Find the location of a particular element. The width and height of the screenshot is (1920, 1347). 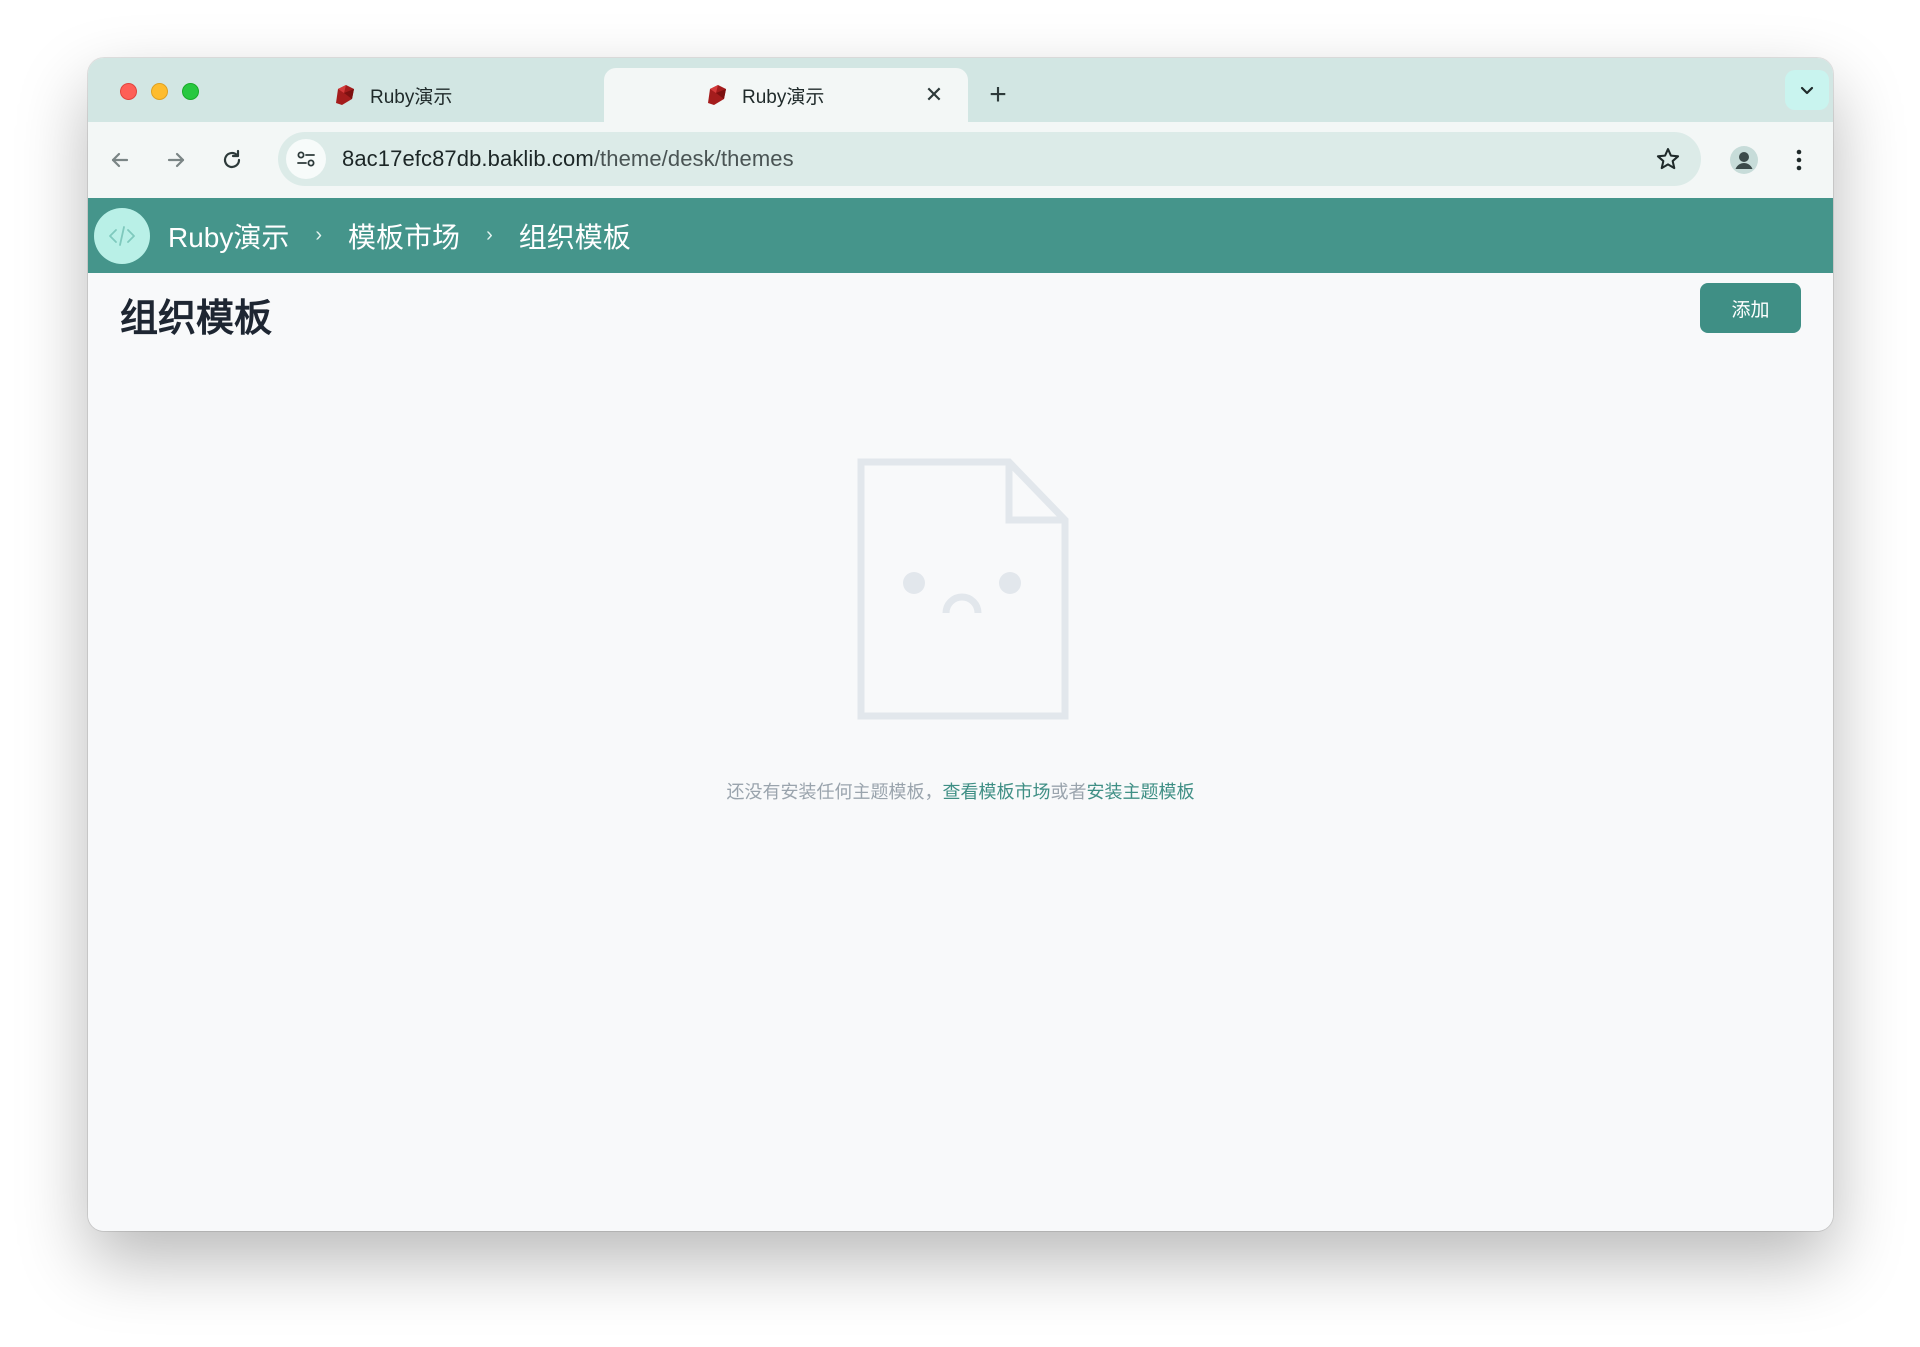

breadcrumb-current: 组织模板 is located at coordinates (575, 236).